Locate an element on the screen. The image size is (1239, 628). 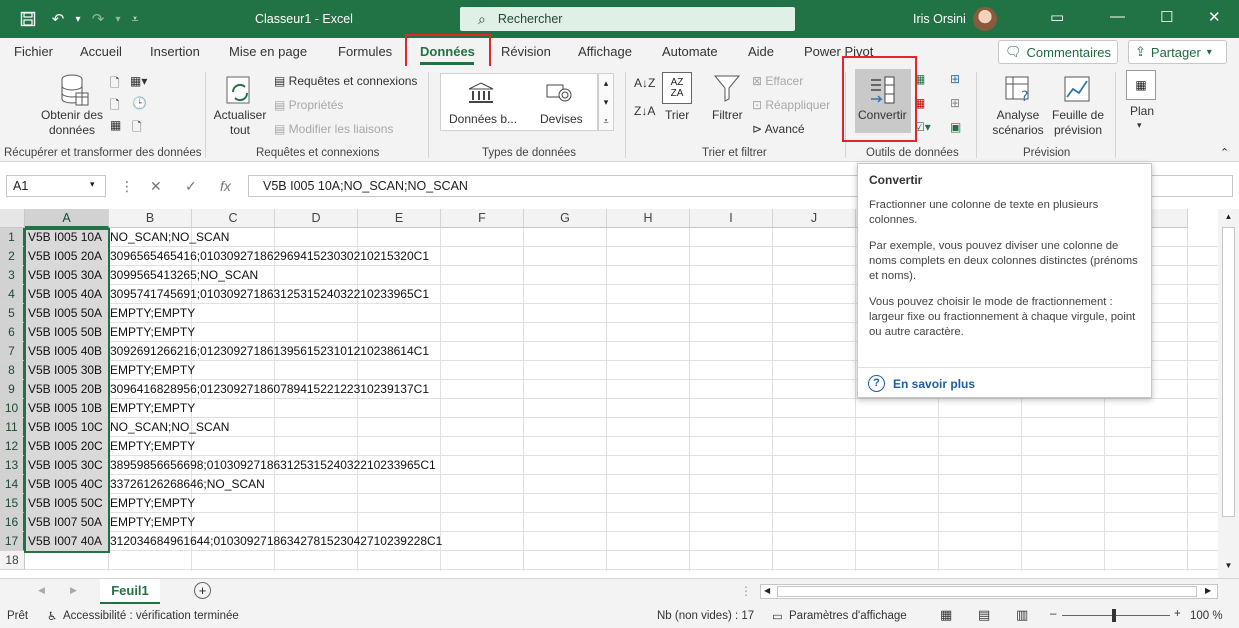
tab-affichage: Affichage is located at coordinates (605, 51).